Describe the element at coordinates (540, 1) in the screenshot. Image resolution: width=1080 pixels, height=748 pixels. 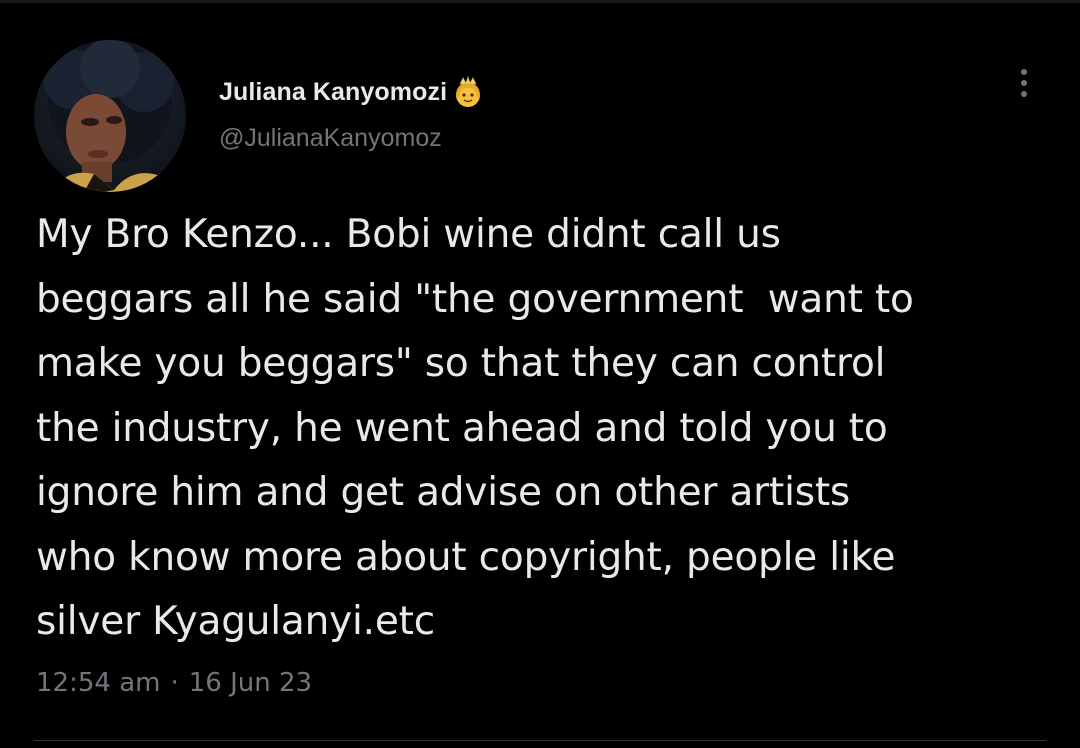
I see `top-divider` at that location.